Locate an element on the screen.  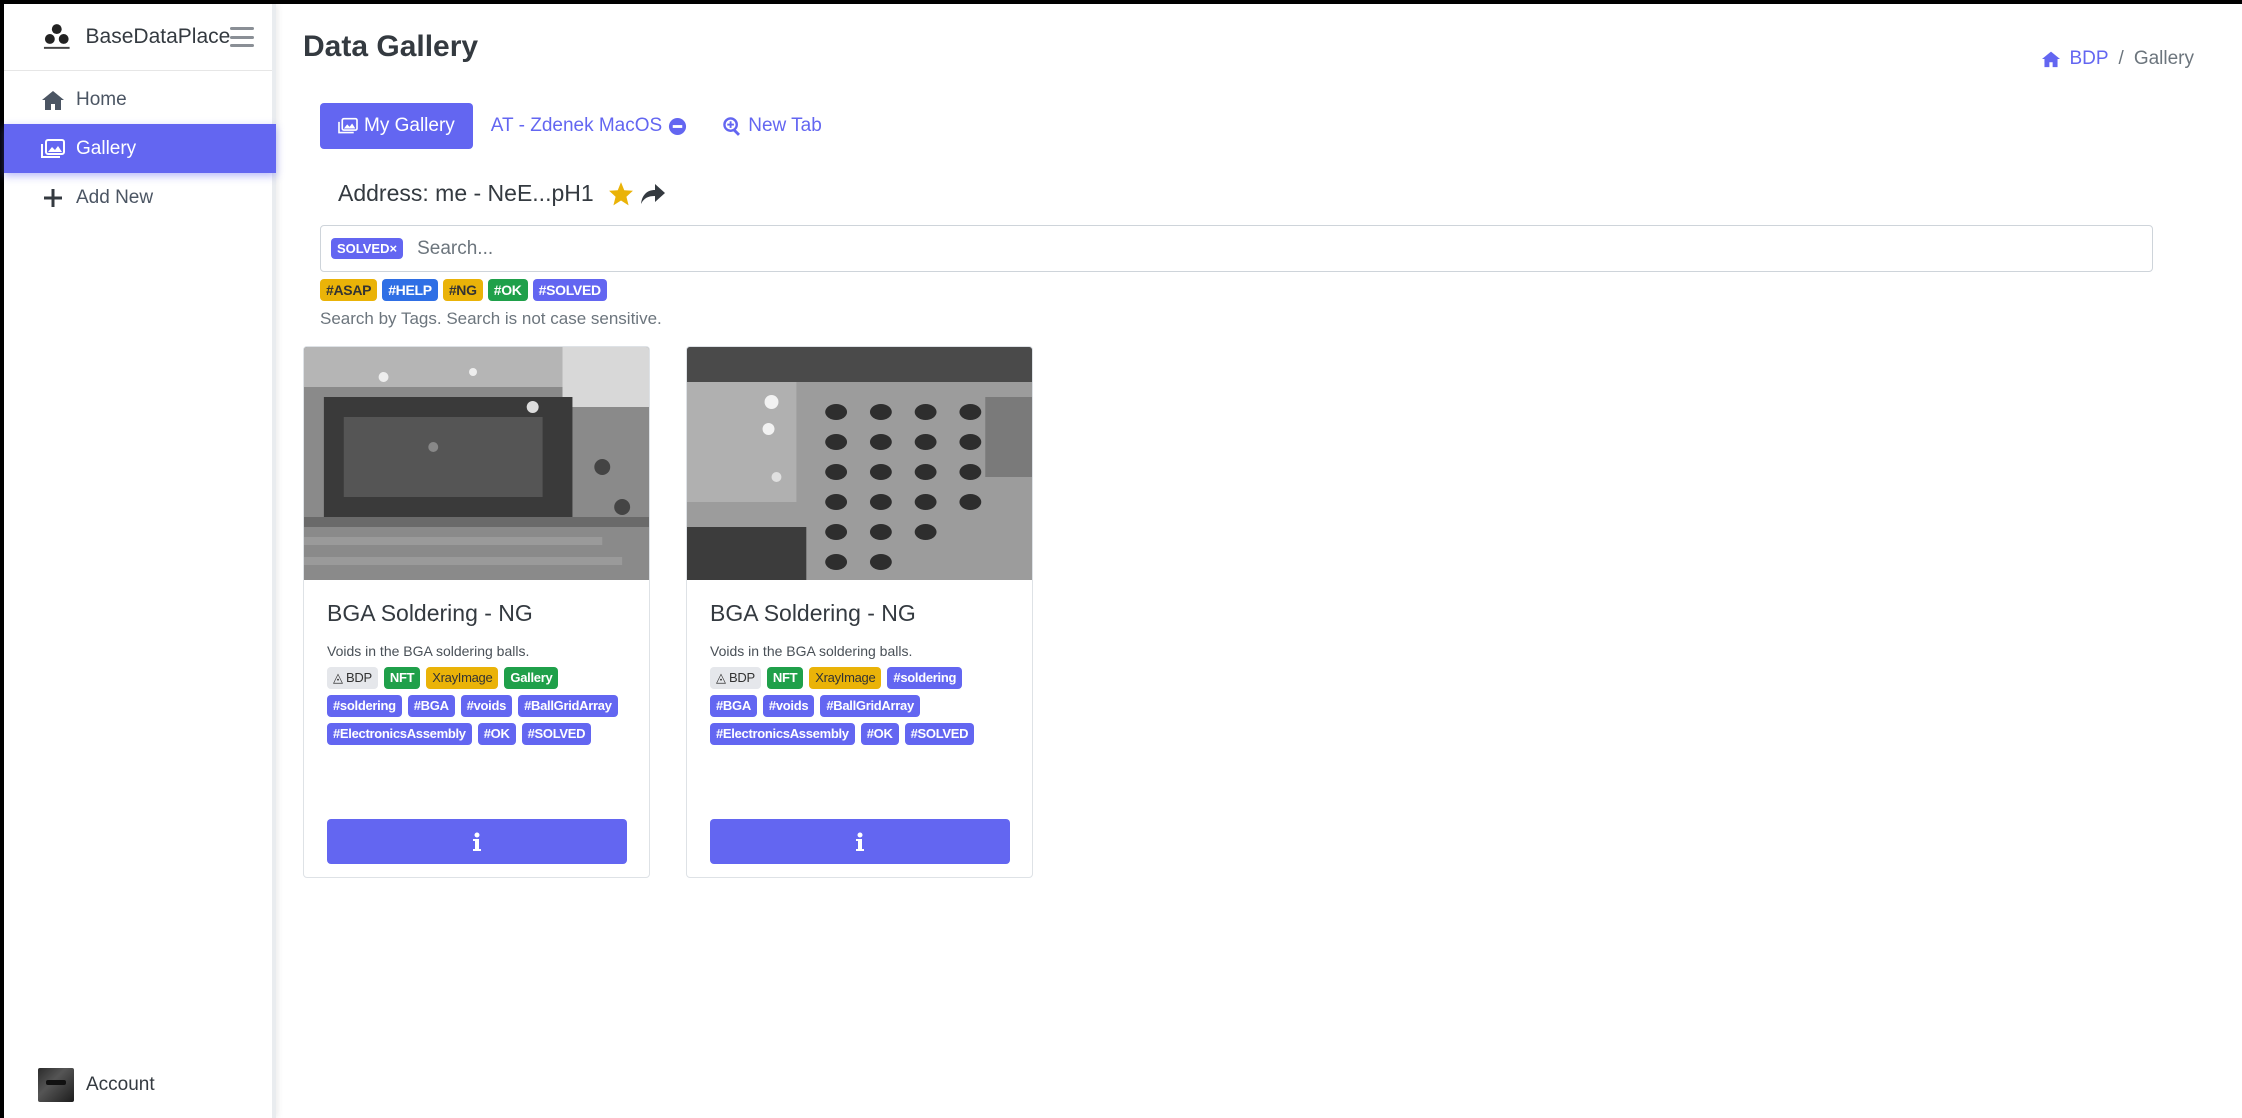
account-button: Account is located at coordinates (96, 1085).